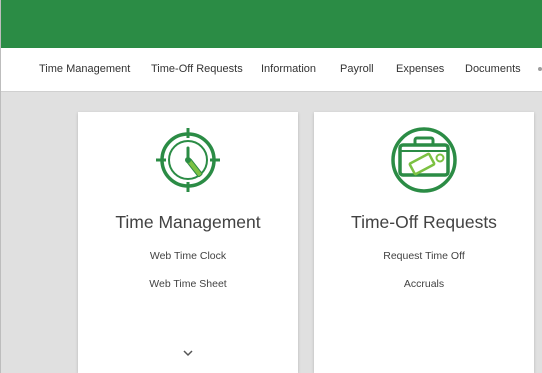  What do you see at coordinates (424, 222) in the screenshot?
I see `card-title: Time-Off Requests` at bounding box center [424, 222].